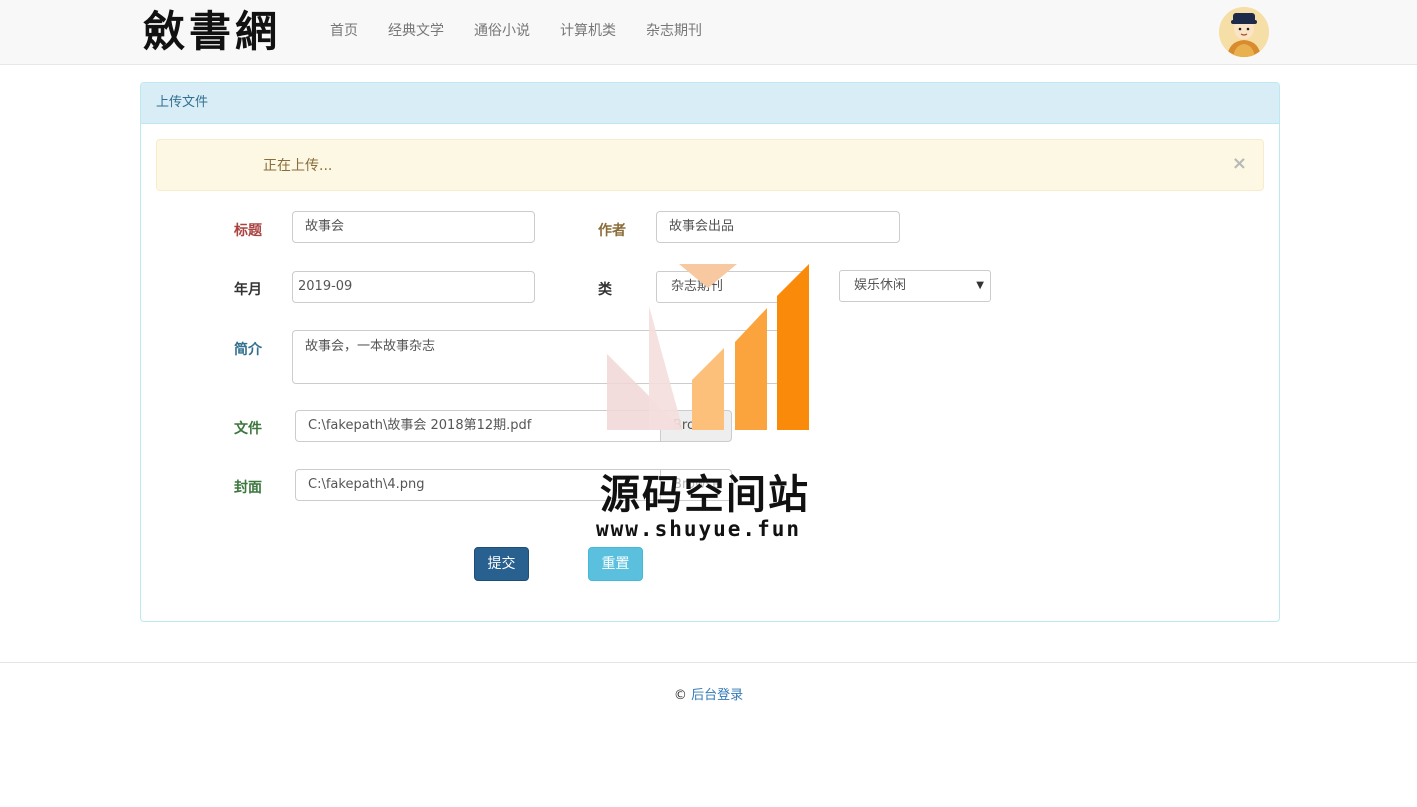 The width and height of the screenshot is (1417, 807). I want to click on footer-divider, so click(708, 662).